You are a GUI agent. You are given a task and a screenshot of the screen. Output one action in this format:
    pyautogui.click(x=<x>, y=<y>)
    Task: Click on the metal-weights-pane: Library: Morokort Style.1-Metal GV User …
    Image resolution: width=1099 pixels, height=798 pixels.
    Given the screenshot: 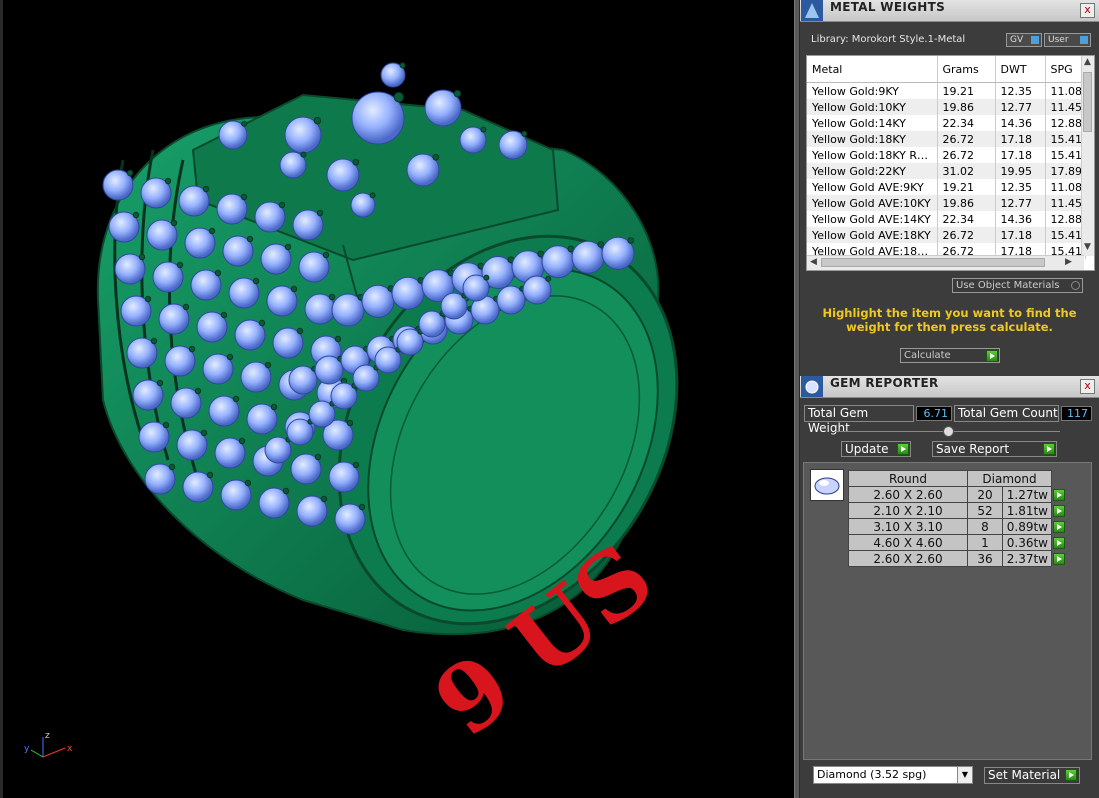 What is the action you would take?
    pyautogui.click(x=949, y=198)
    